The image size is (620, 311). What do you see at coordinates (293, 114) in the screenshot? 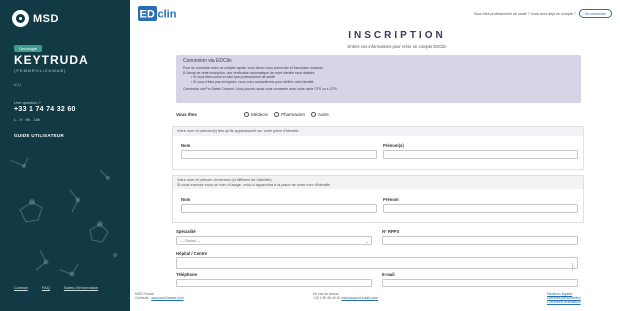
I see `role-option-label: Pharmacien` at bounding box center [293, 114].